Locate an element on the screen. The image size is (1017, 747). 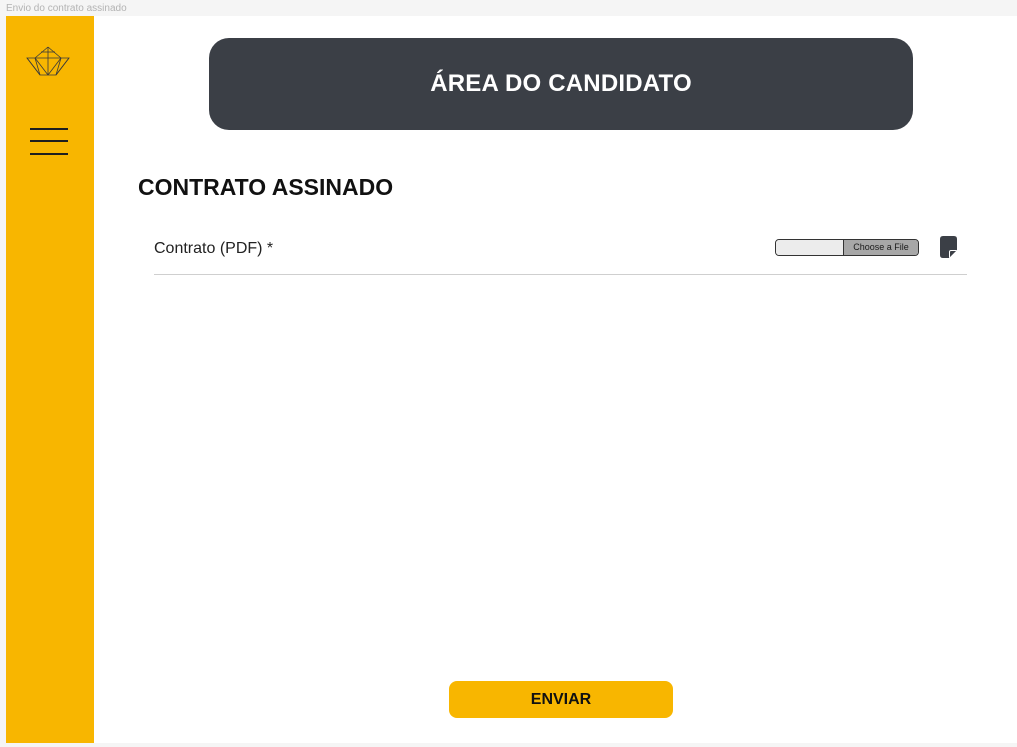
geometric-crown-logo-icon is located at coordinates (48, 61).